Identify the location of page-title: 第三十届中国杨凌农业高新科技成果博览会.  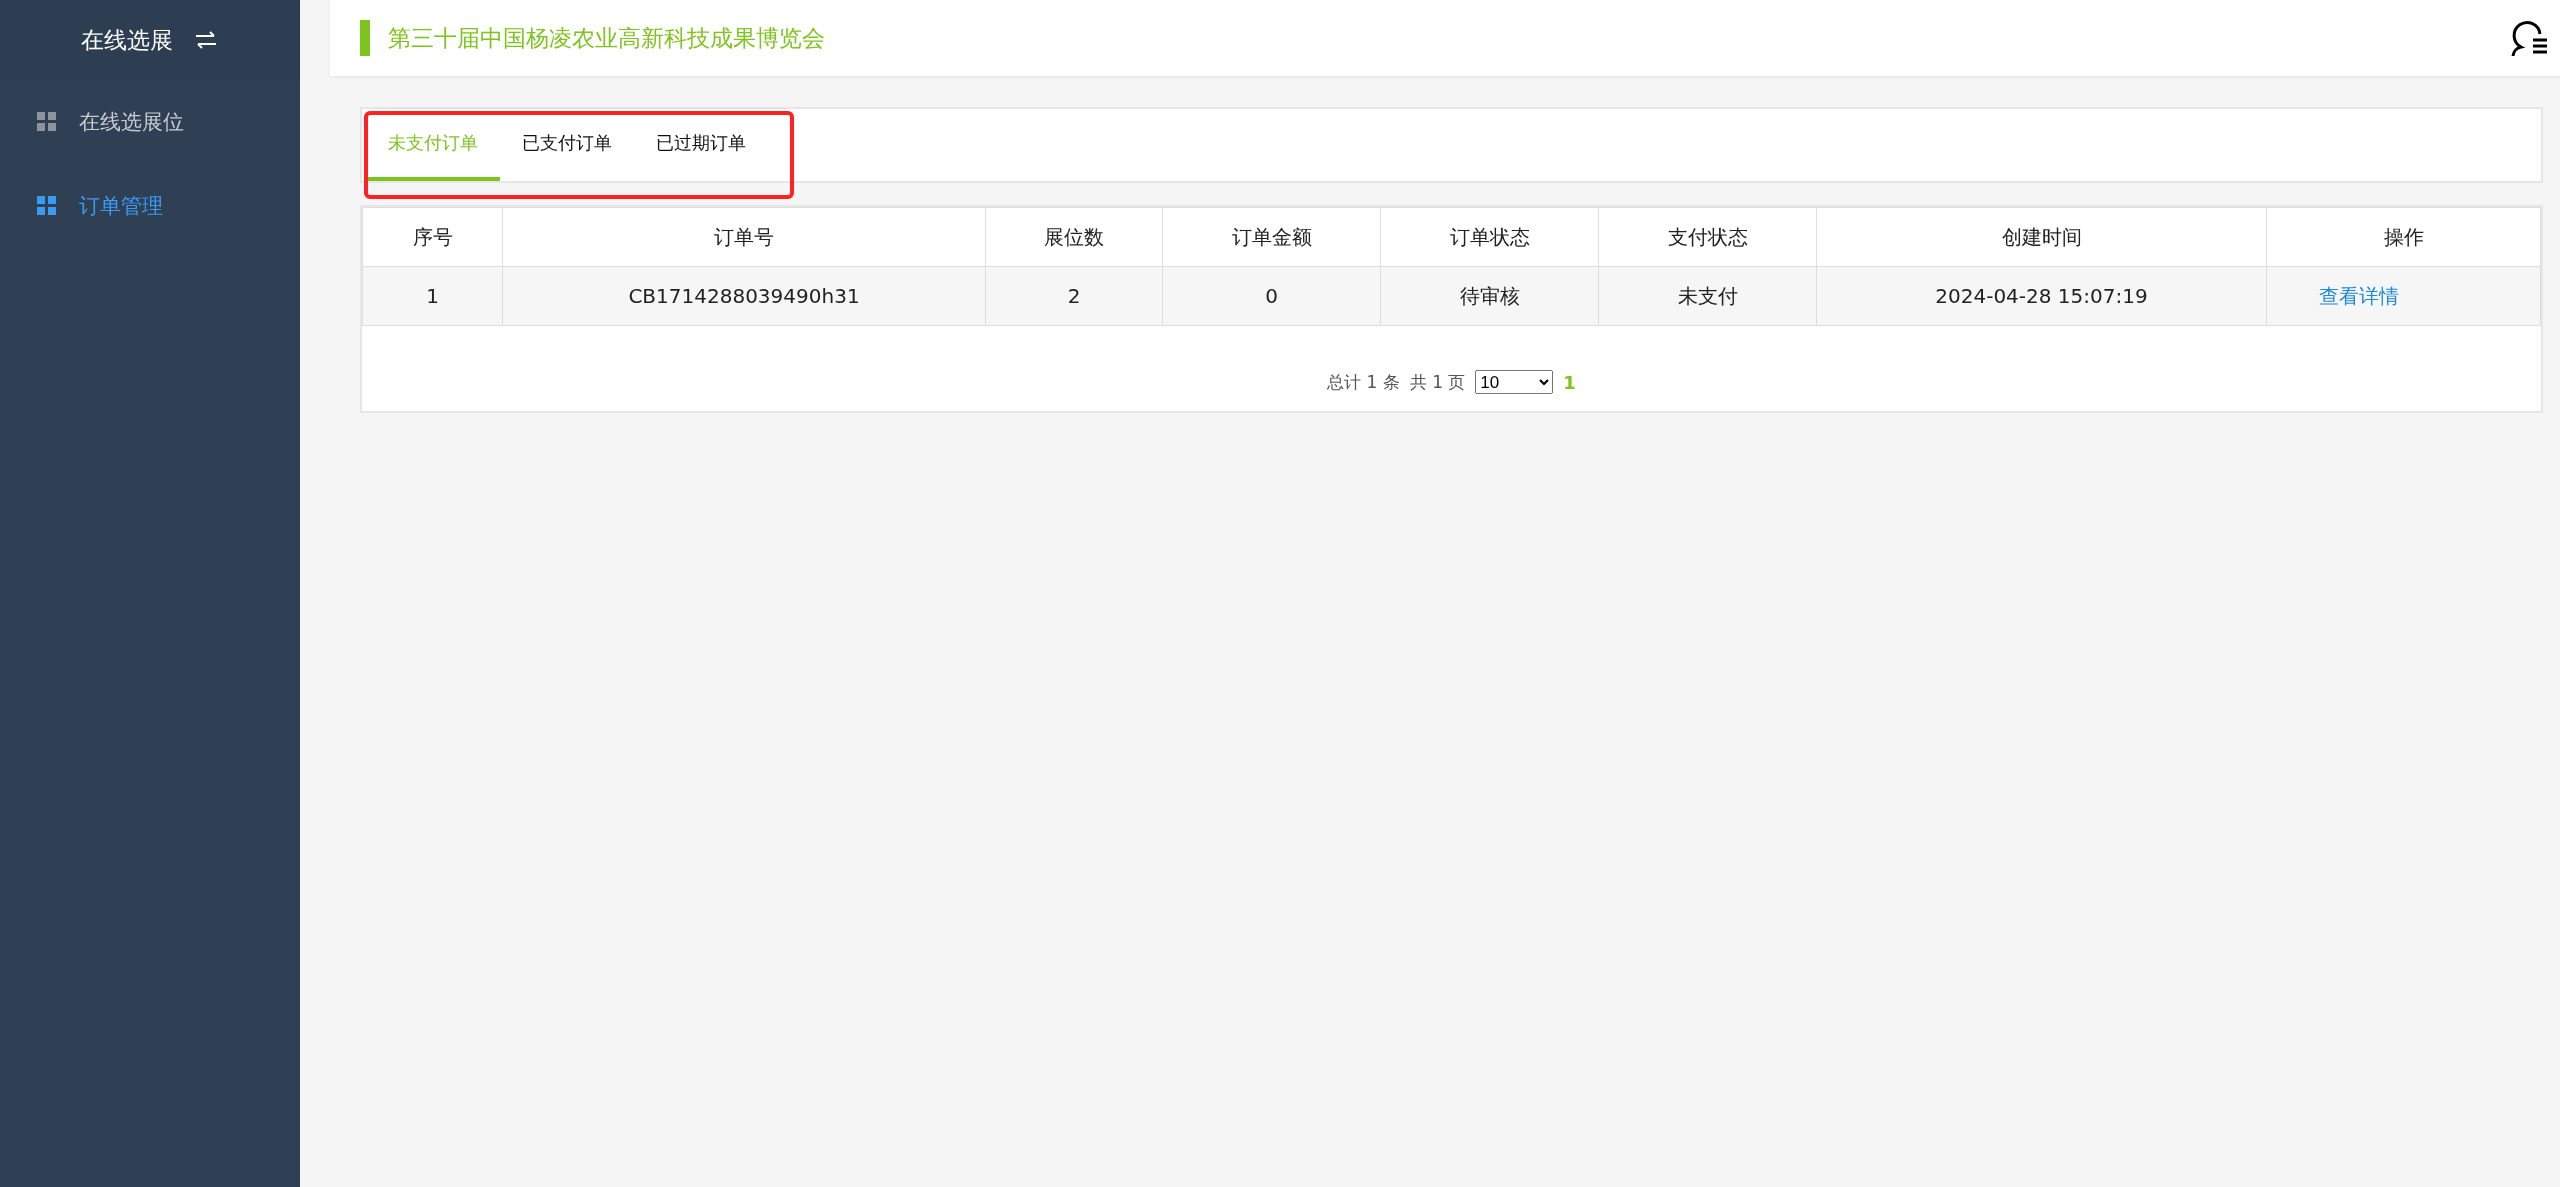
(607, 38).